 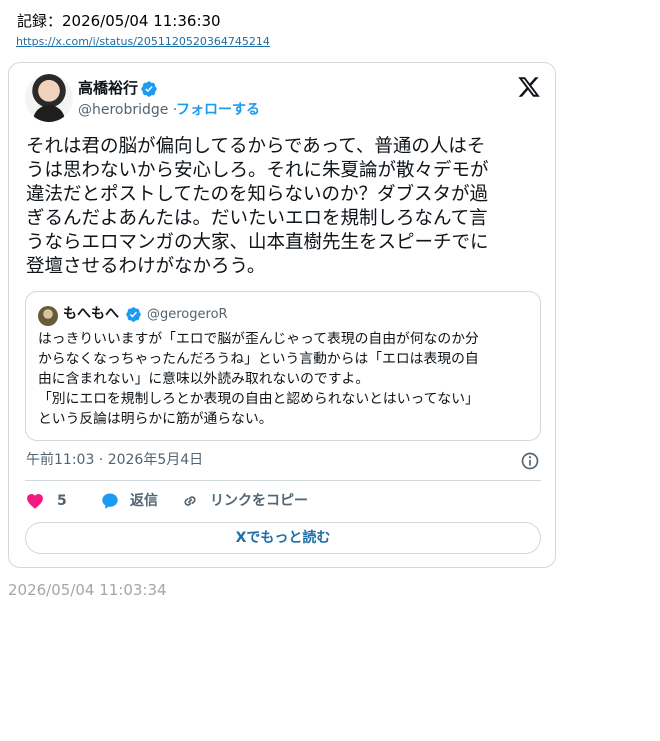 I want to click on tweet-timestamp: 午前11:03 · 2026年5月4日, so click(x=114, y=460).